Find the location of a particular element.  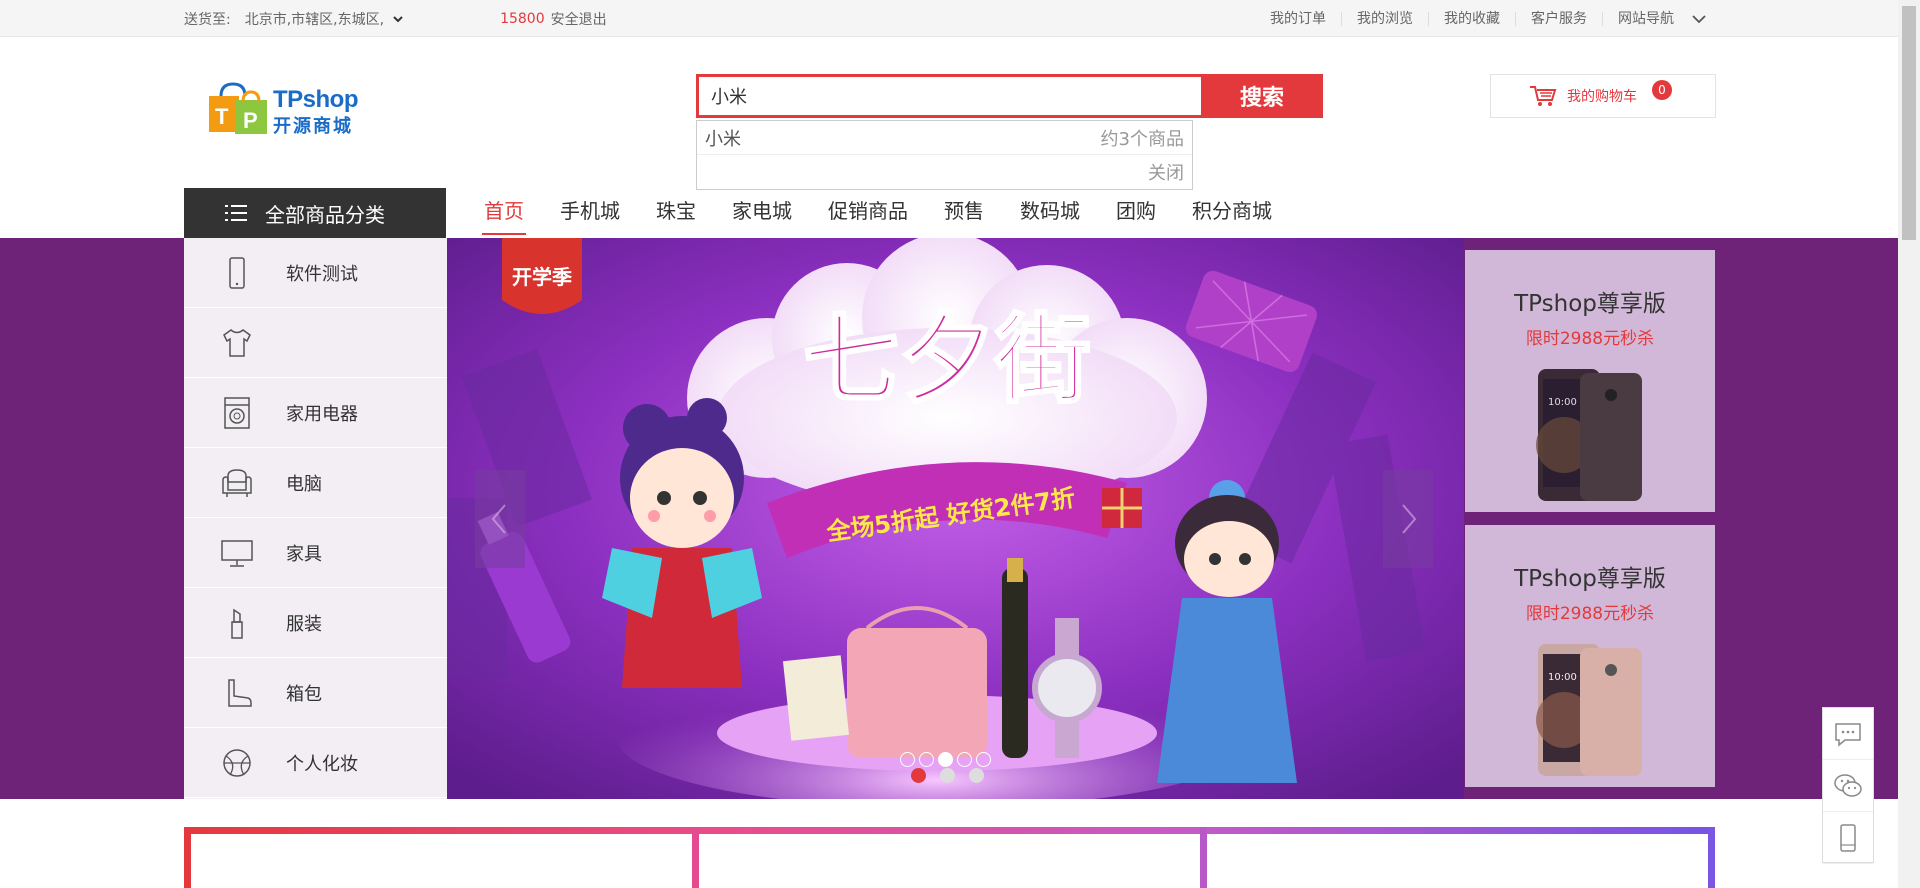

suggestion-count: 约3个商品 is located at coordinates (1142, 139).